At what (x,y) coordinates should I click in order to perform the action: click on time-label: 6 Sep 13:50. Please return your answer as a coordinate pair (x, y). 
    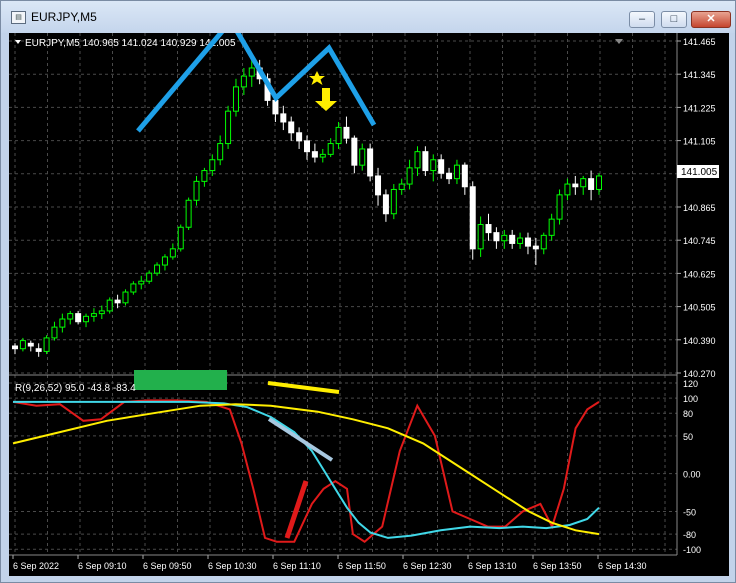
    Looking at the image, I should click on (557, 566).